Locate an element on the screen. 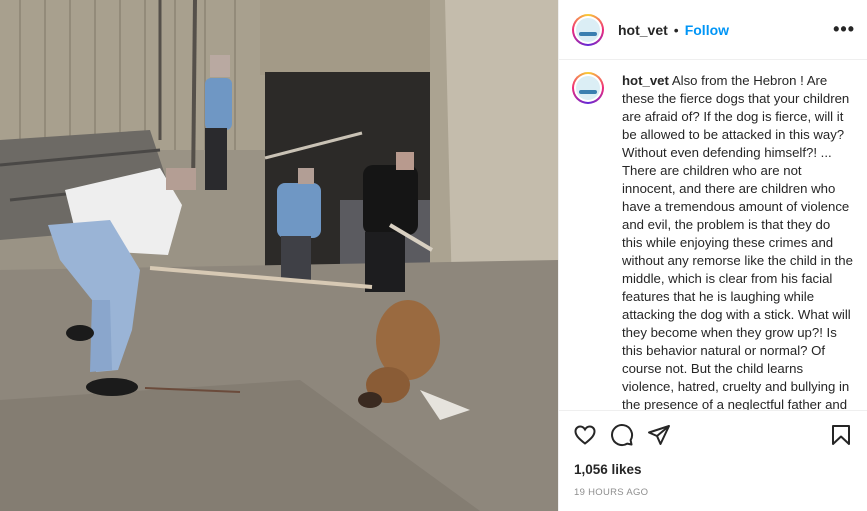  paper-plane-icon is located at coordinates (659, 435).